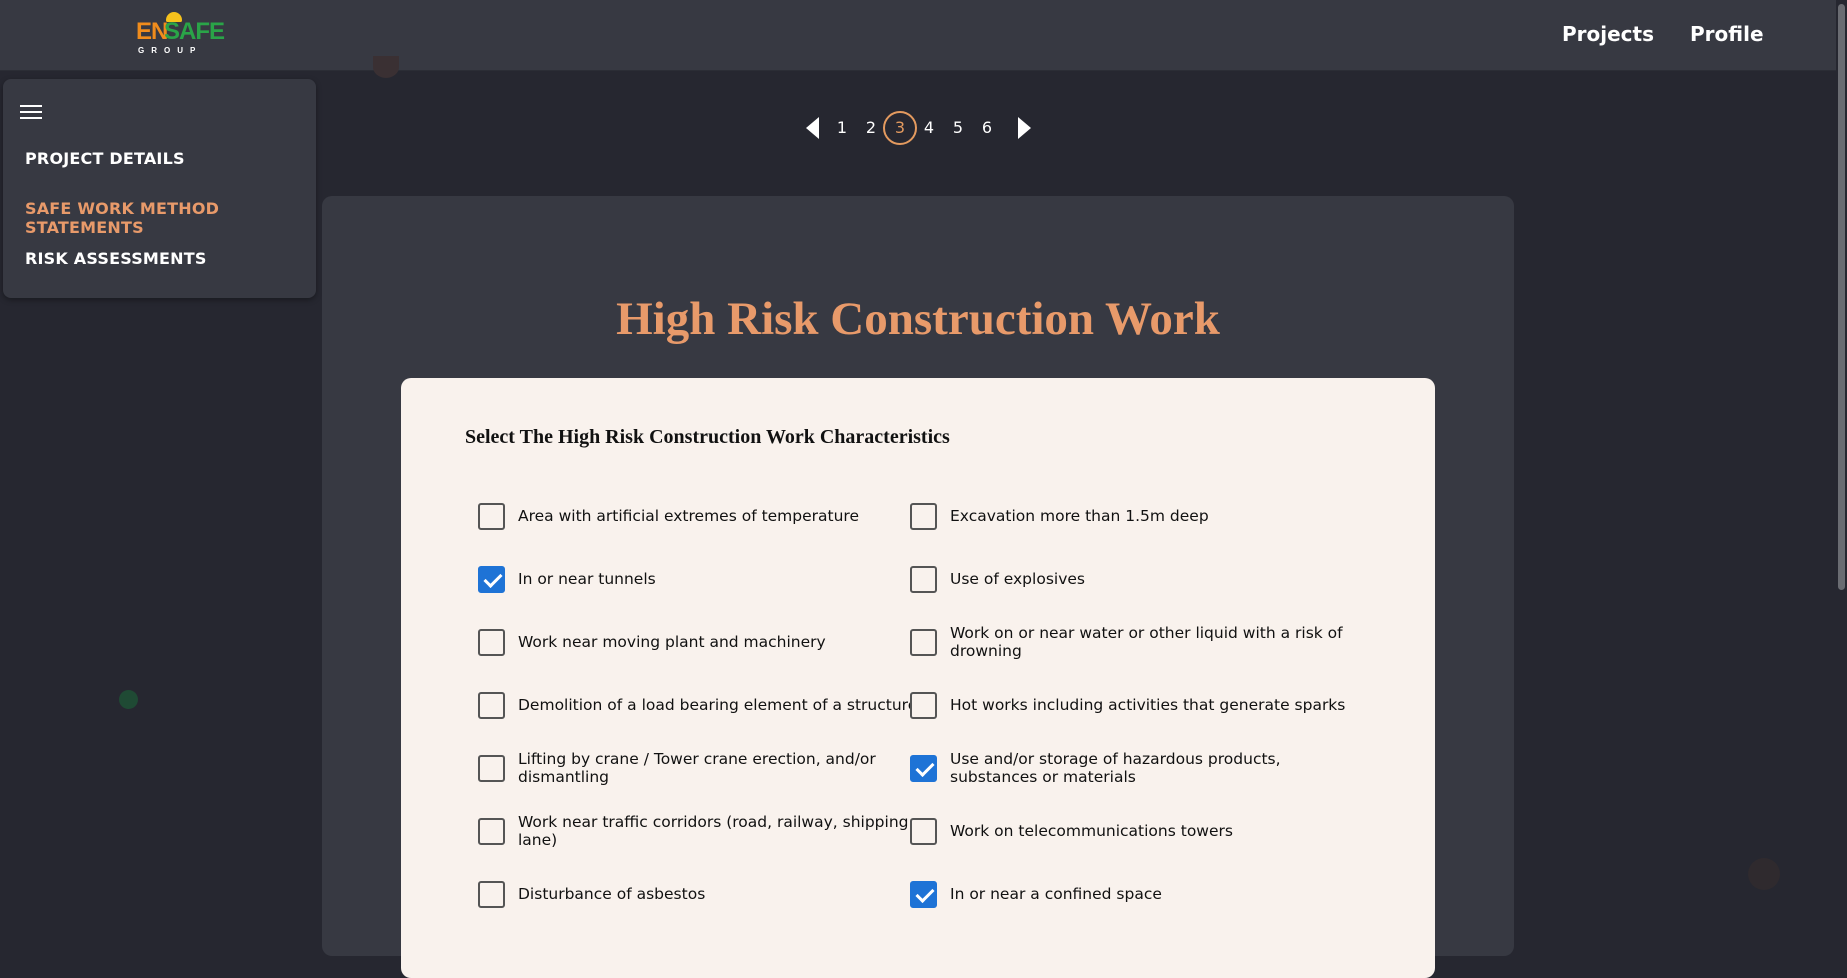 This screenshot has height=978, width=1847. Describe the element at coordinates (1727, 34) in the screenshot. I see `nav-profile-link: Profile` at that location.